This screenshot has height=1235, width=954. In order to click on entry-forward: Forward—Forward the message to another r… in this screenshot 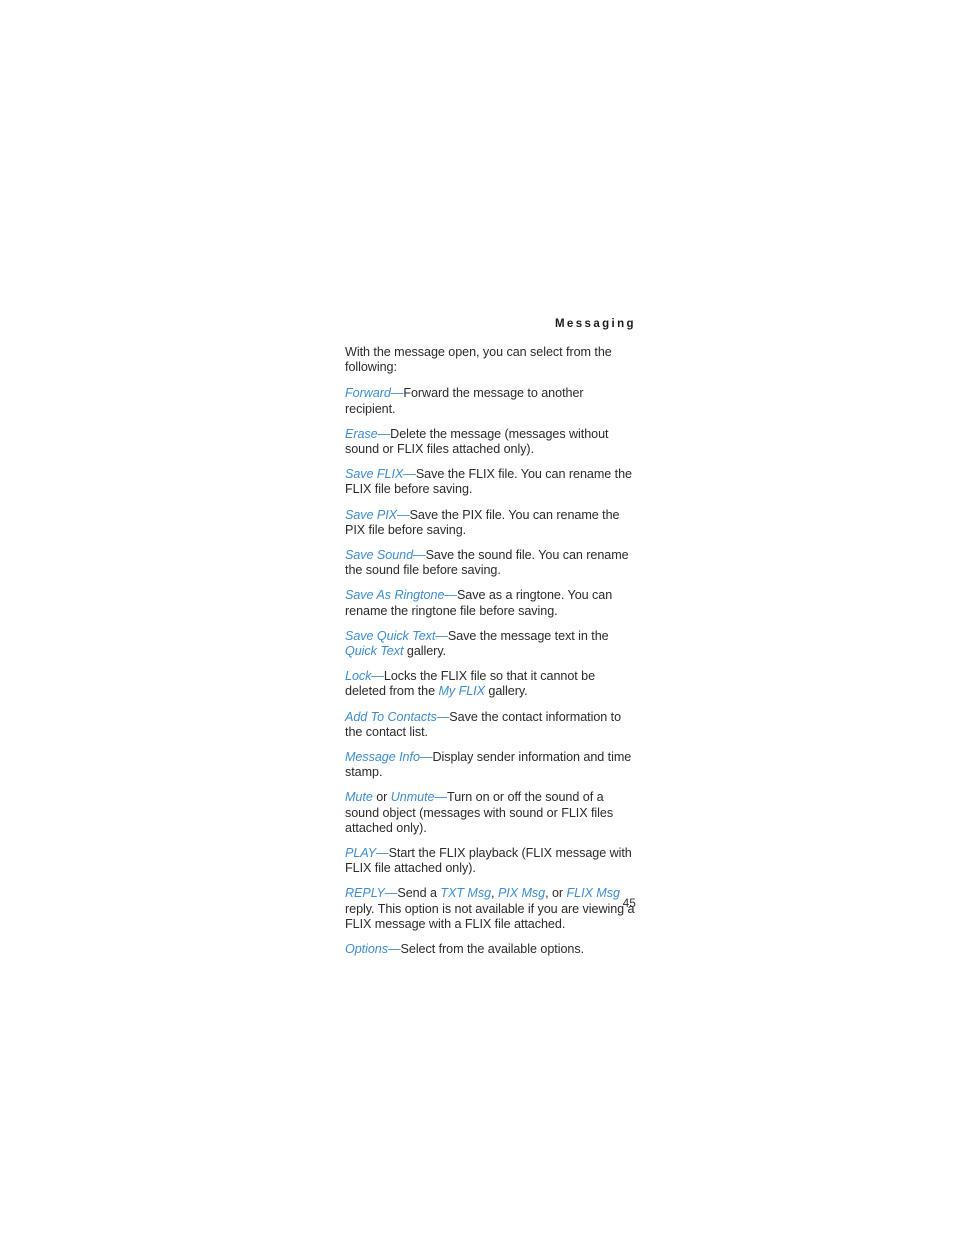, I will do `click(491, 401)`.